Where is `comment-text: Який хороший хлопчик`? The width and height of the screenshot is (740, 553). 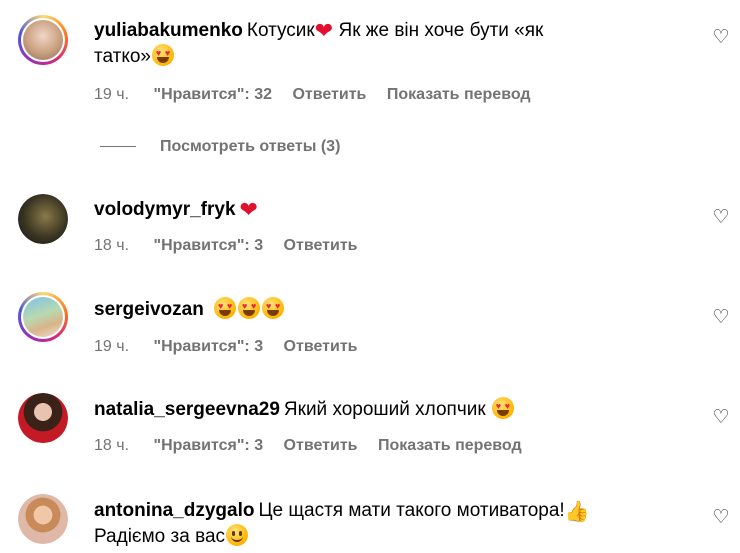 comment-text: Який хороший хлопчик is located at coordinates (384, 409).